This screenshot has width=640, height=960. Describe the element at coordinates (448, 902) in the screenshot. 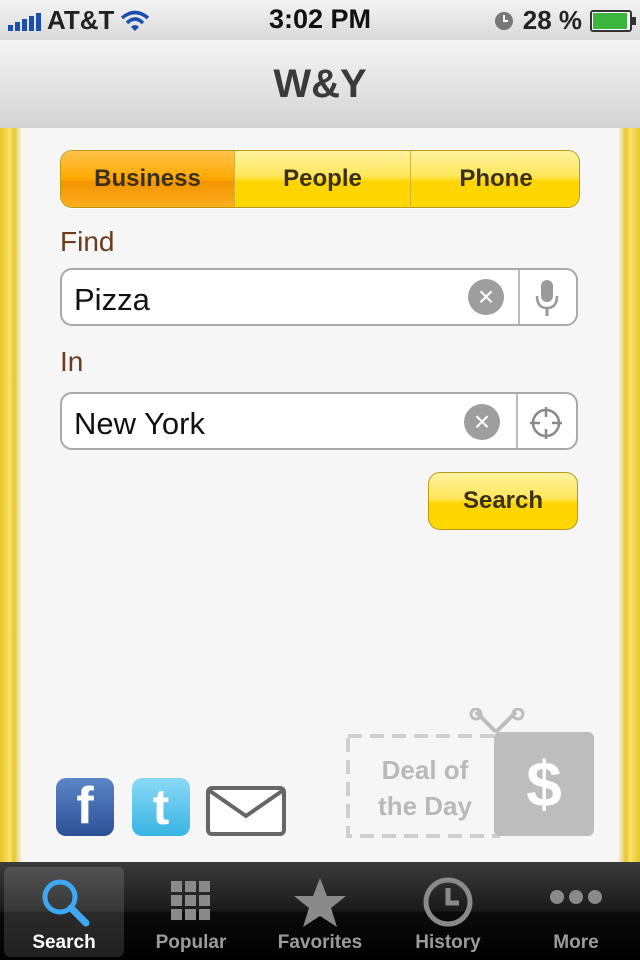

I see `clock-icon` at that location.